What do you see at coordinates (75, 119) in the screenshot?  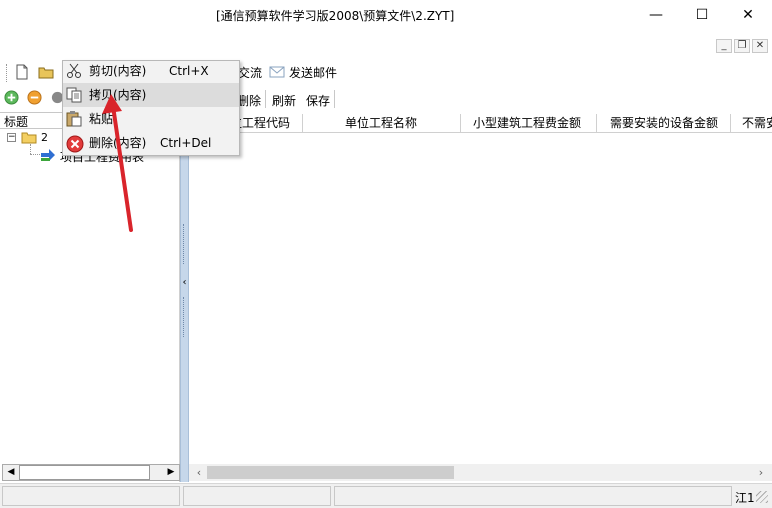 I see `paste-icon` at bounding box center [75, 119].